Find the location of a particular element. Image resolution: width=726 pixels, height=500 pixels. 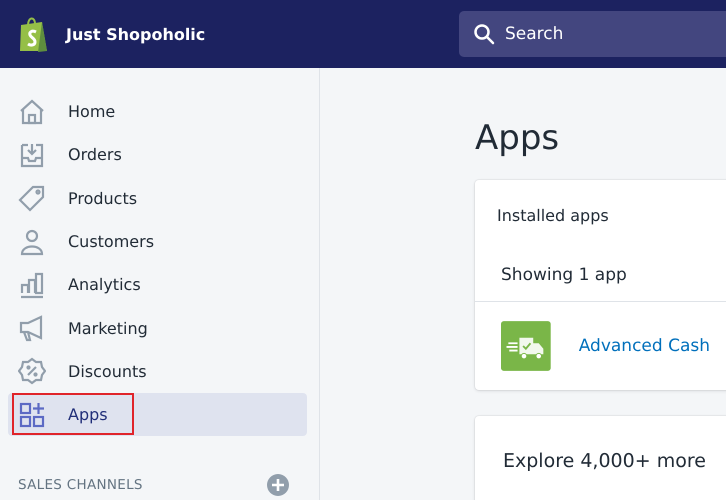

app-link: Advanced Cash is located at coordinates (644, 346).